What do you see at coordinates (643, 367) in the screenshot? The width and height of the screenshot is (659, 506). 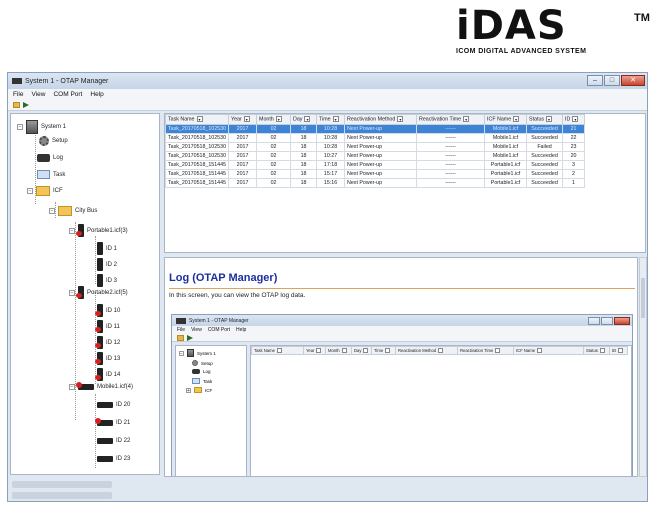 I see `help-scrollbar` at bounding box center [643, 367].